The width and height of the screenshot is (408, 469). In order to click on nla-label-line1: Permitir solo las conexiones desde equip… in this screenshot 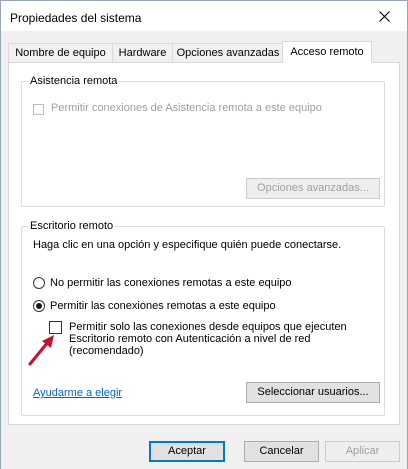, I will do `click(208, 327)`.